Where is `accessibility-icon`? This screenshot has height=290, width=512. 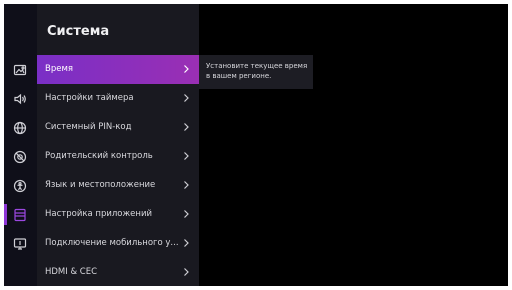
accessibility-icon is located at coordinates (20, 157).